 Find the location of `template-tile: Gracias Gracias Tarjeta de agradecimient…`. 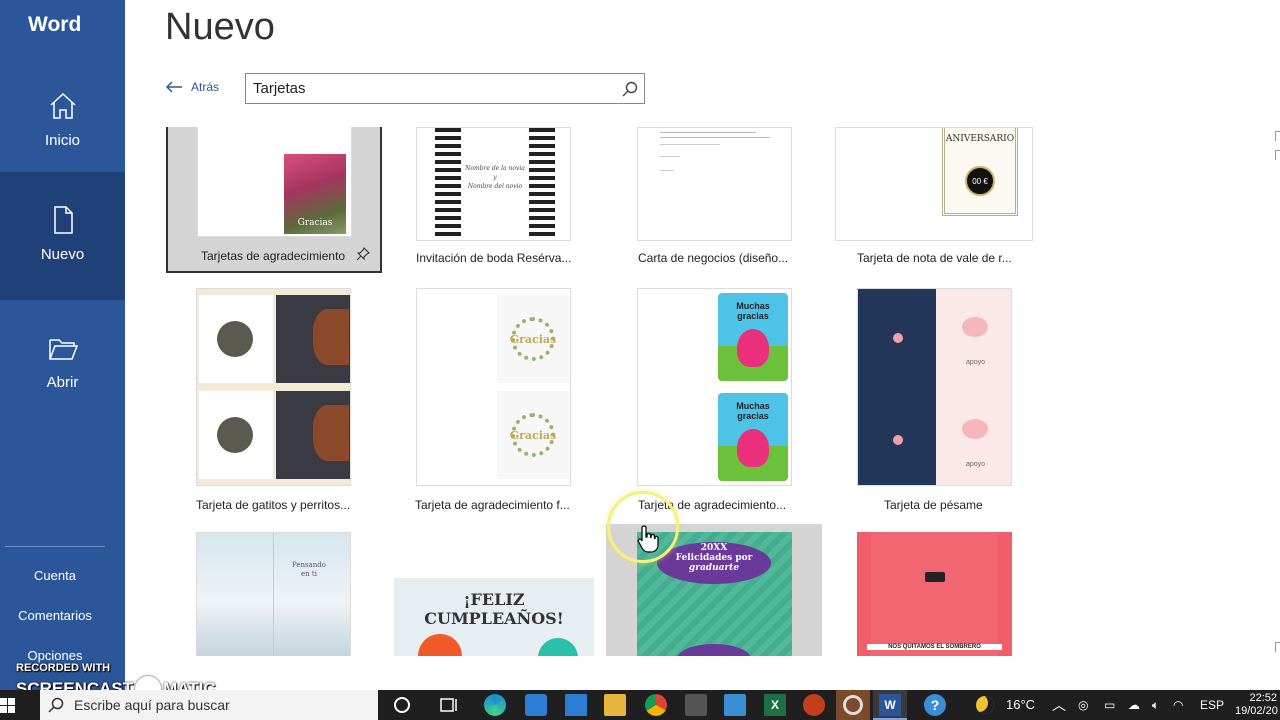

template-tile: Gracias Gracias Tarjeta de agradecimient… is located at coordinates (500, 403).